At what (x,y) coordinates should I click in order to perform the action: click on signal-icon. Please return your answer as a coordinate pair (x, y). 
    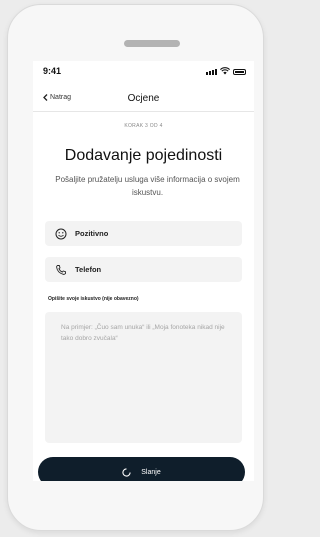
    Looking at the image, I should click on (211, 72).